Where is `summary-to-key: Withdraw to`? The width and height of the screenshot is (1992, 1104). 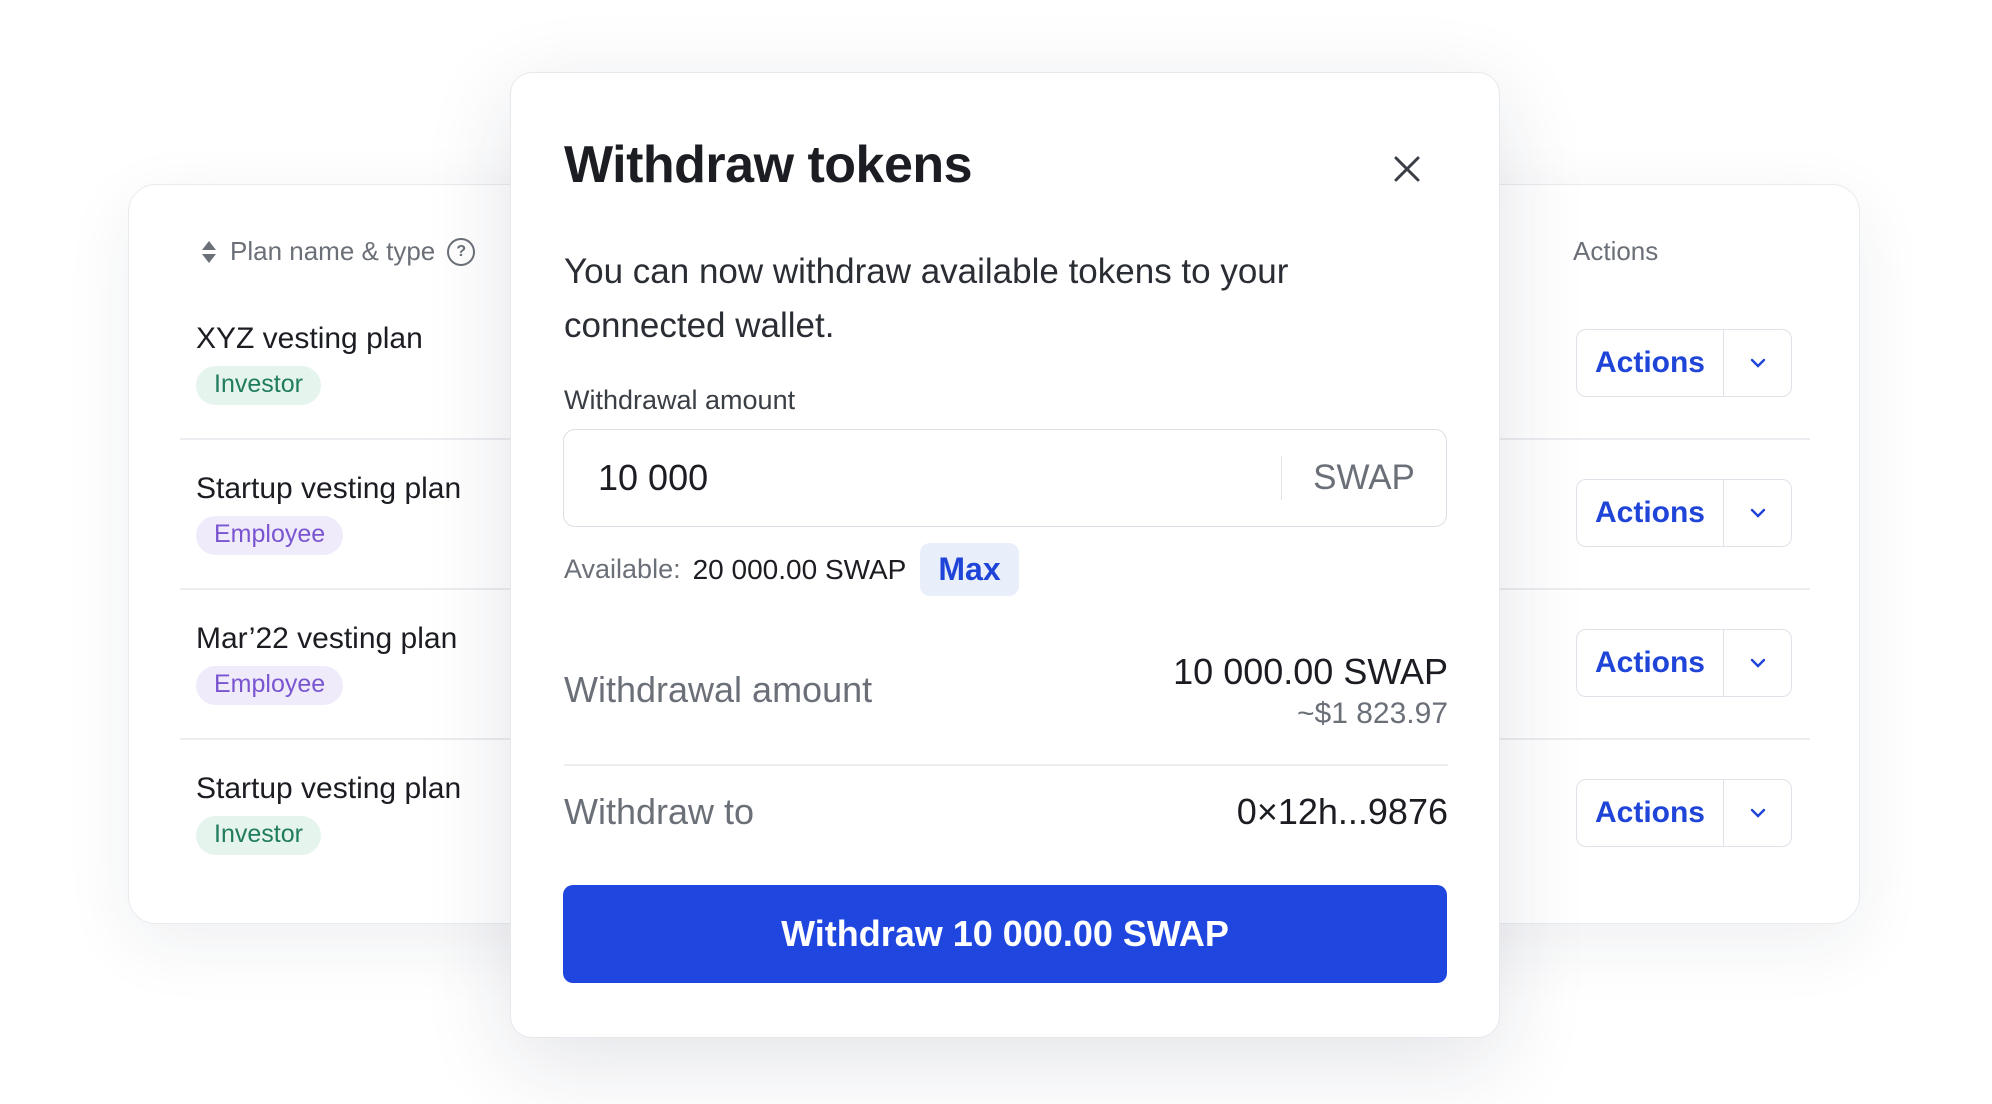 summary-to-key: Withdraw to is located at coordinates (659, 811).